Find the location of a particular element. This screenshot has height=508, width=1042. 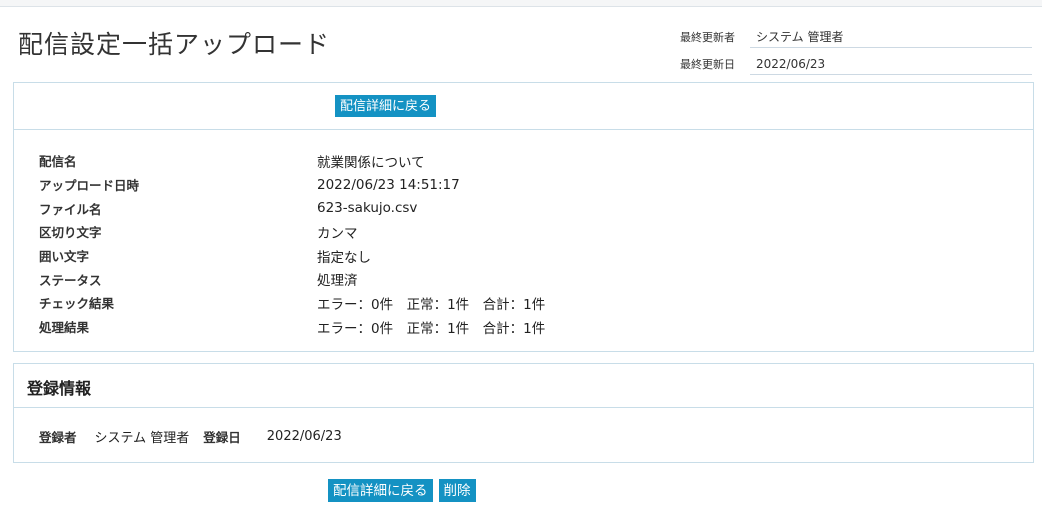

last-updated-date-row: 最終更新日 2022/06/23 is located at coordinates (856, 63).